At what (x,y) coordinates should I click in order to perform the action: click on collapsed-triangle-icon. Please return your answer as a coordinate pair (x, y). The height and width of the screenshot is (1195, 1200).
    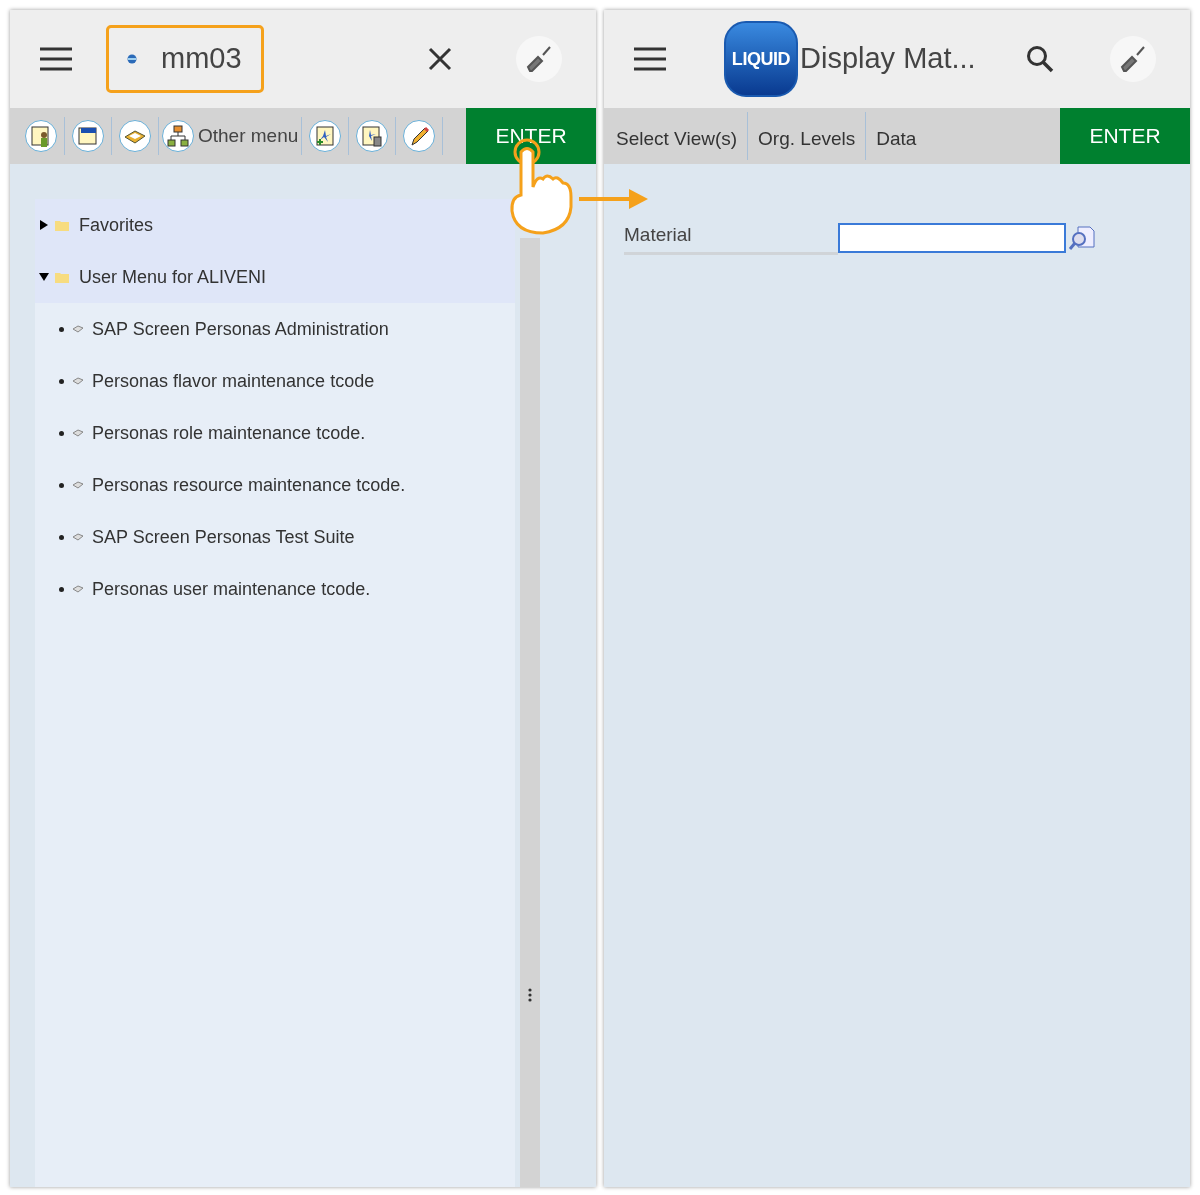
    Looking at the image, I should click on (44, 225).